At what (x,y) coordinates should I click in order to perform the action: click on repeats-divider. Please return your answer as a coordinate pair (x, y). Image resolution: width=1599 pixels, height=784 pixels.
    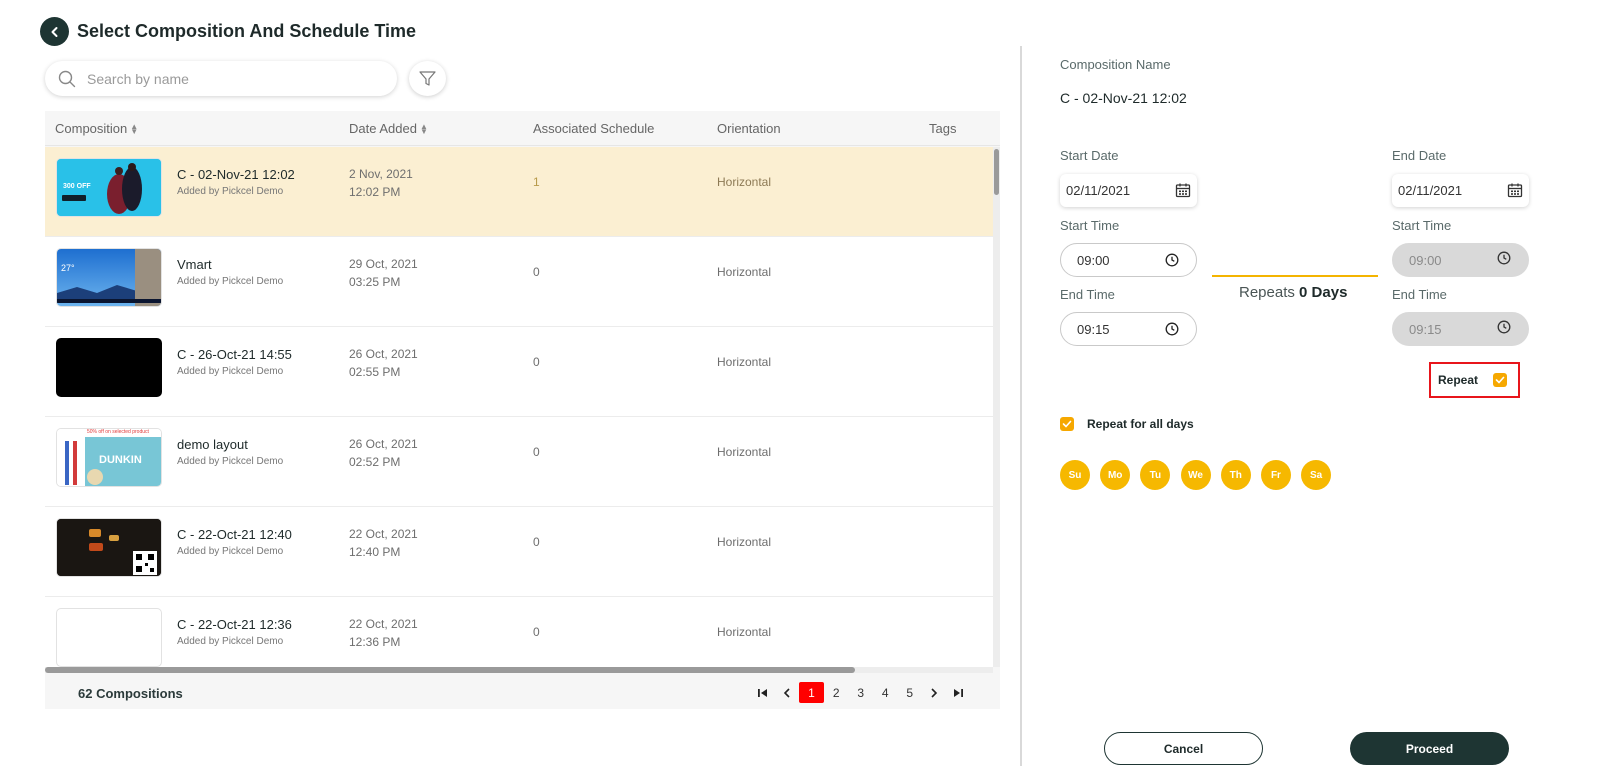
    Looking at the image, I should click on (1295, 276).